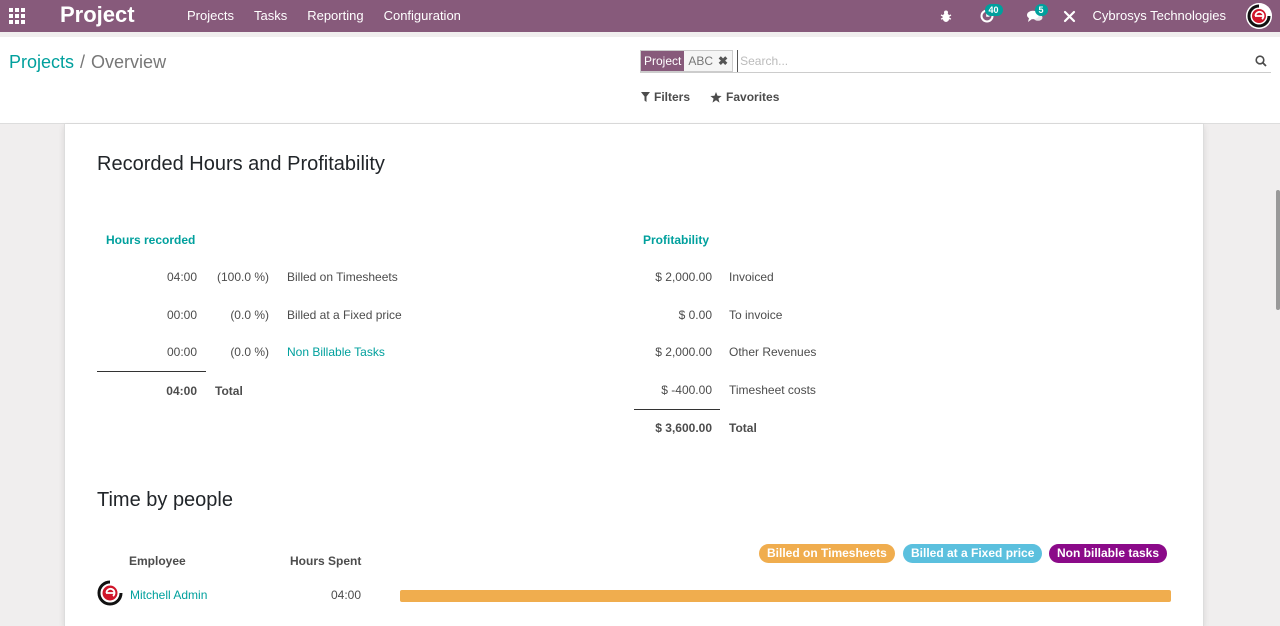 The image size is (1280, 626). Describe the element at coordinates (151, 240) in the screenshot. I see `hours-recorded-header: Hours recorded` at that location.